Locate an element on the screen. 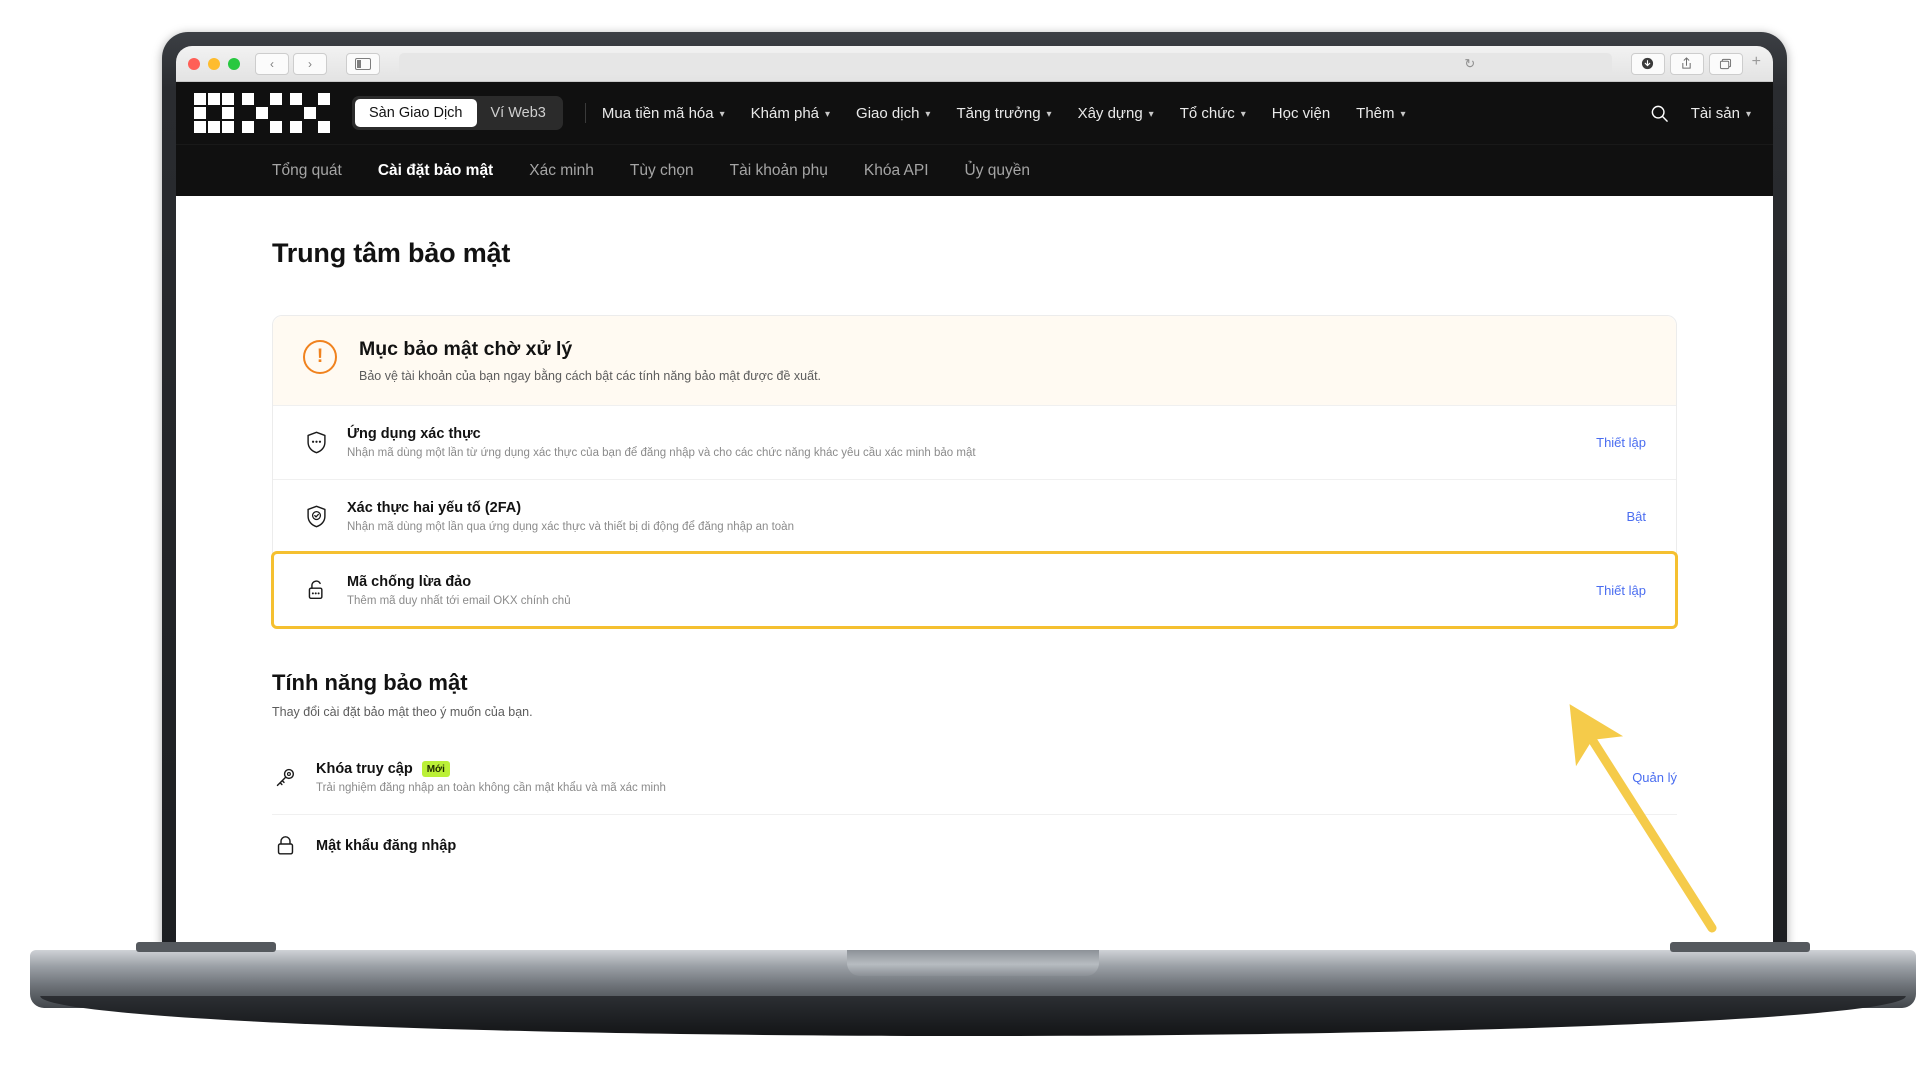  search-icon is located at coordinates (1659, 113).